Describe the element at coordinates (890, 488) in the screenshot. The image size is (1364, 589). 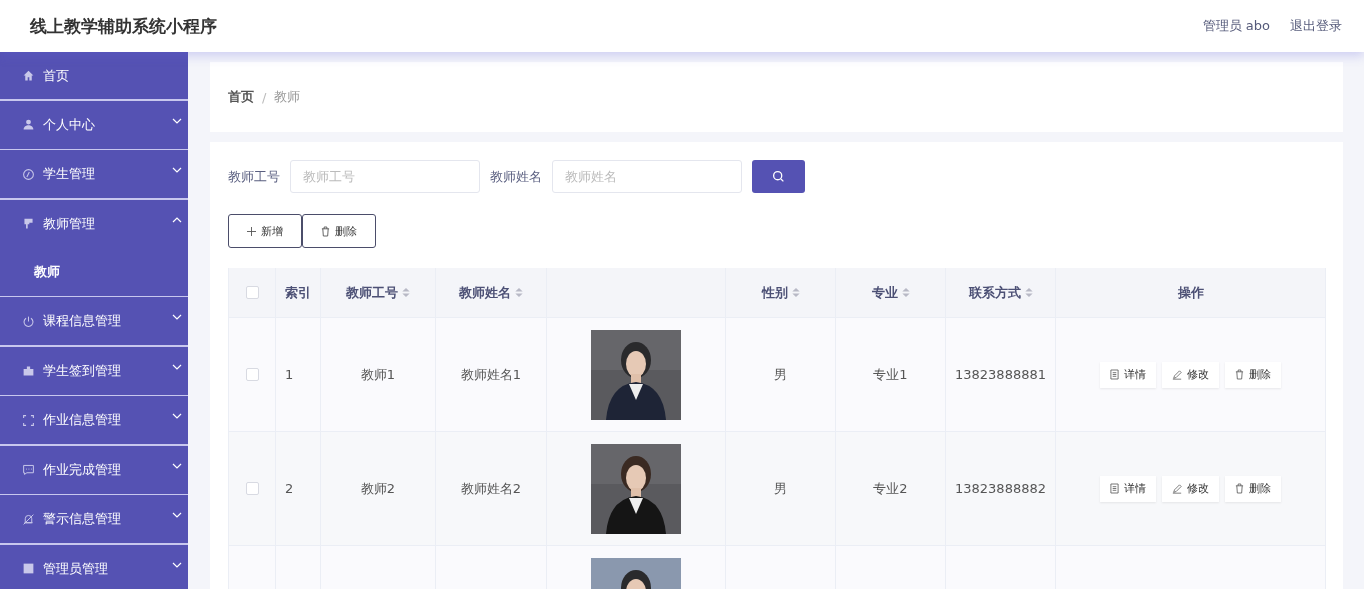
I see `cell-text: 专业2` at that location.